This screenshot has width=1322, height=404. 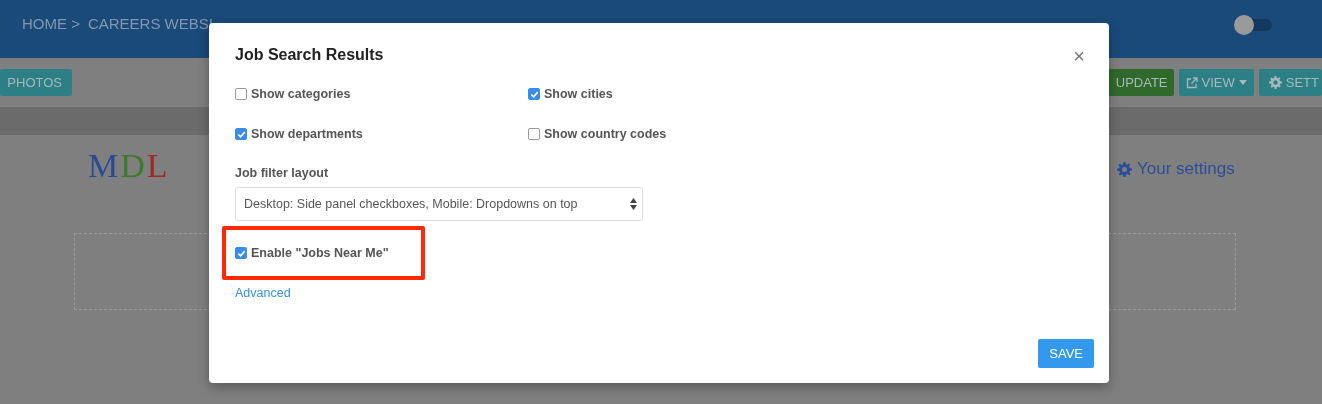 I want to click on settings-link: Your settings, so click(x=1176, y=169).